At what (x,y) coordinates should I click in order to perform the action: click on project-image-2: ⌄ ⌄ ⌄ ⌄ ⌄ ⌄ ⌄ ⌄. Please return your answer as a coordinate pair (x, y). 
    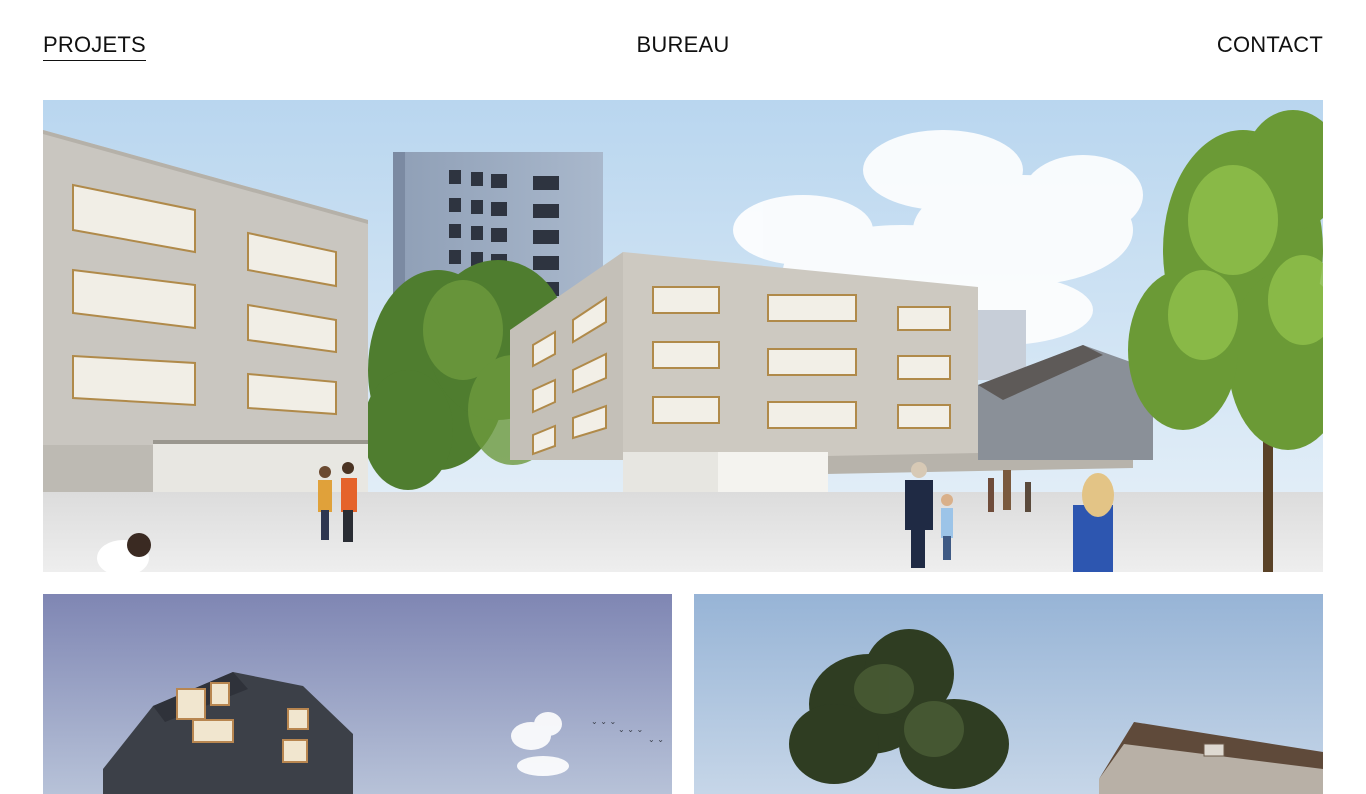
    Looking at the image, I should click on (357, 694).